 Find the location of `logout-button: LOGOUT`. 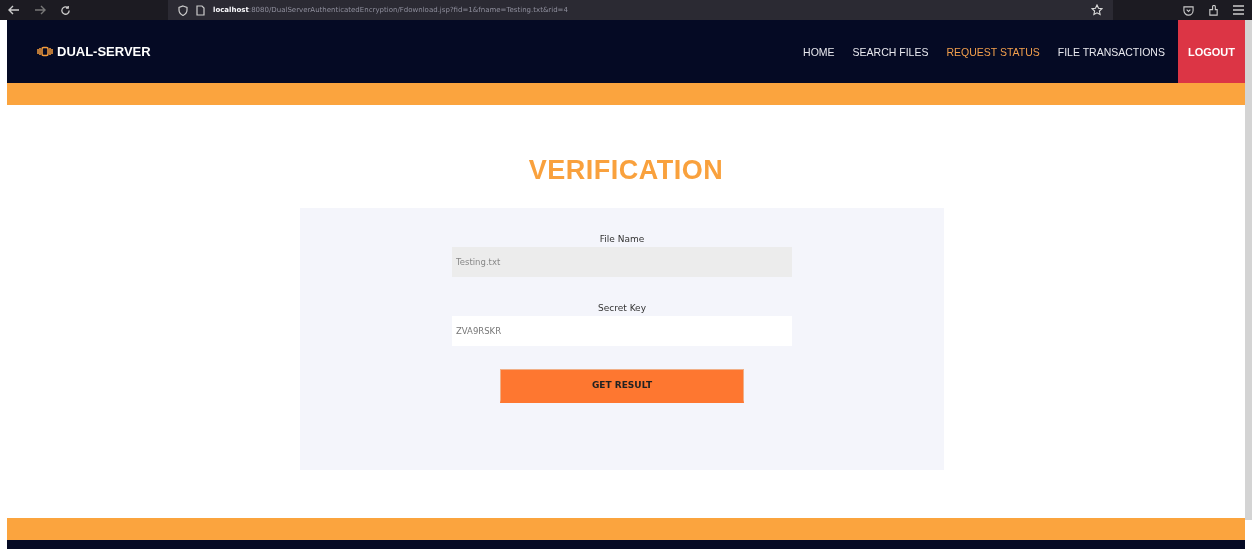

logout-button: LOGOUT is located at coordinates (1211, 51).